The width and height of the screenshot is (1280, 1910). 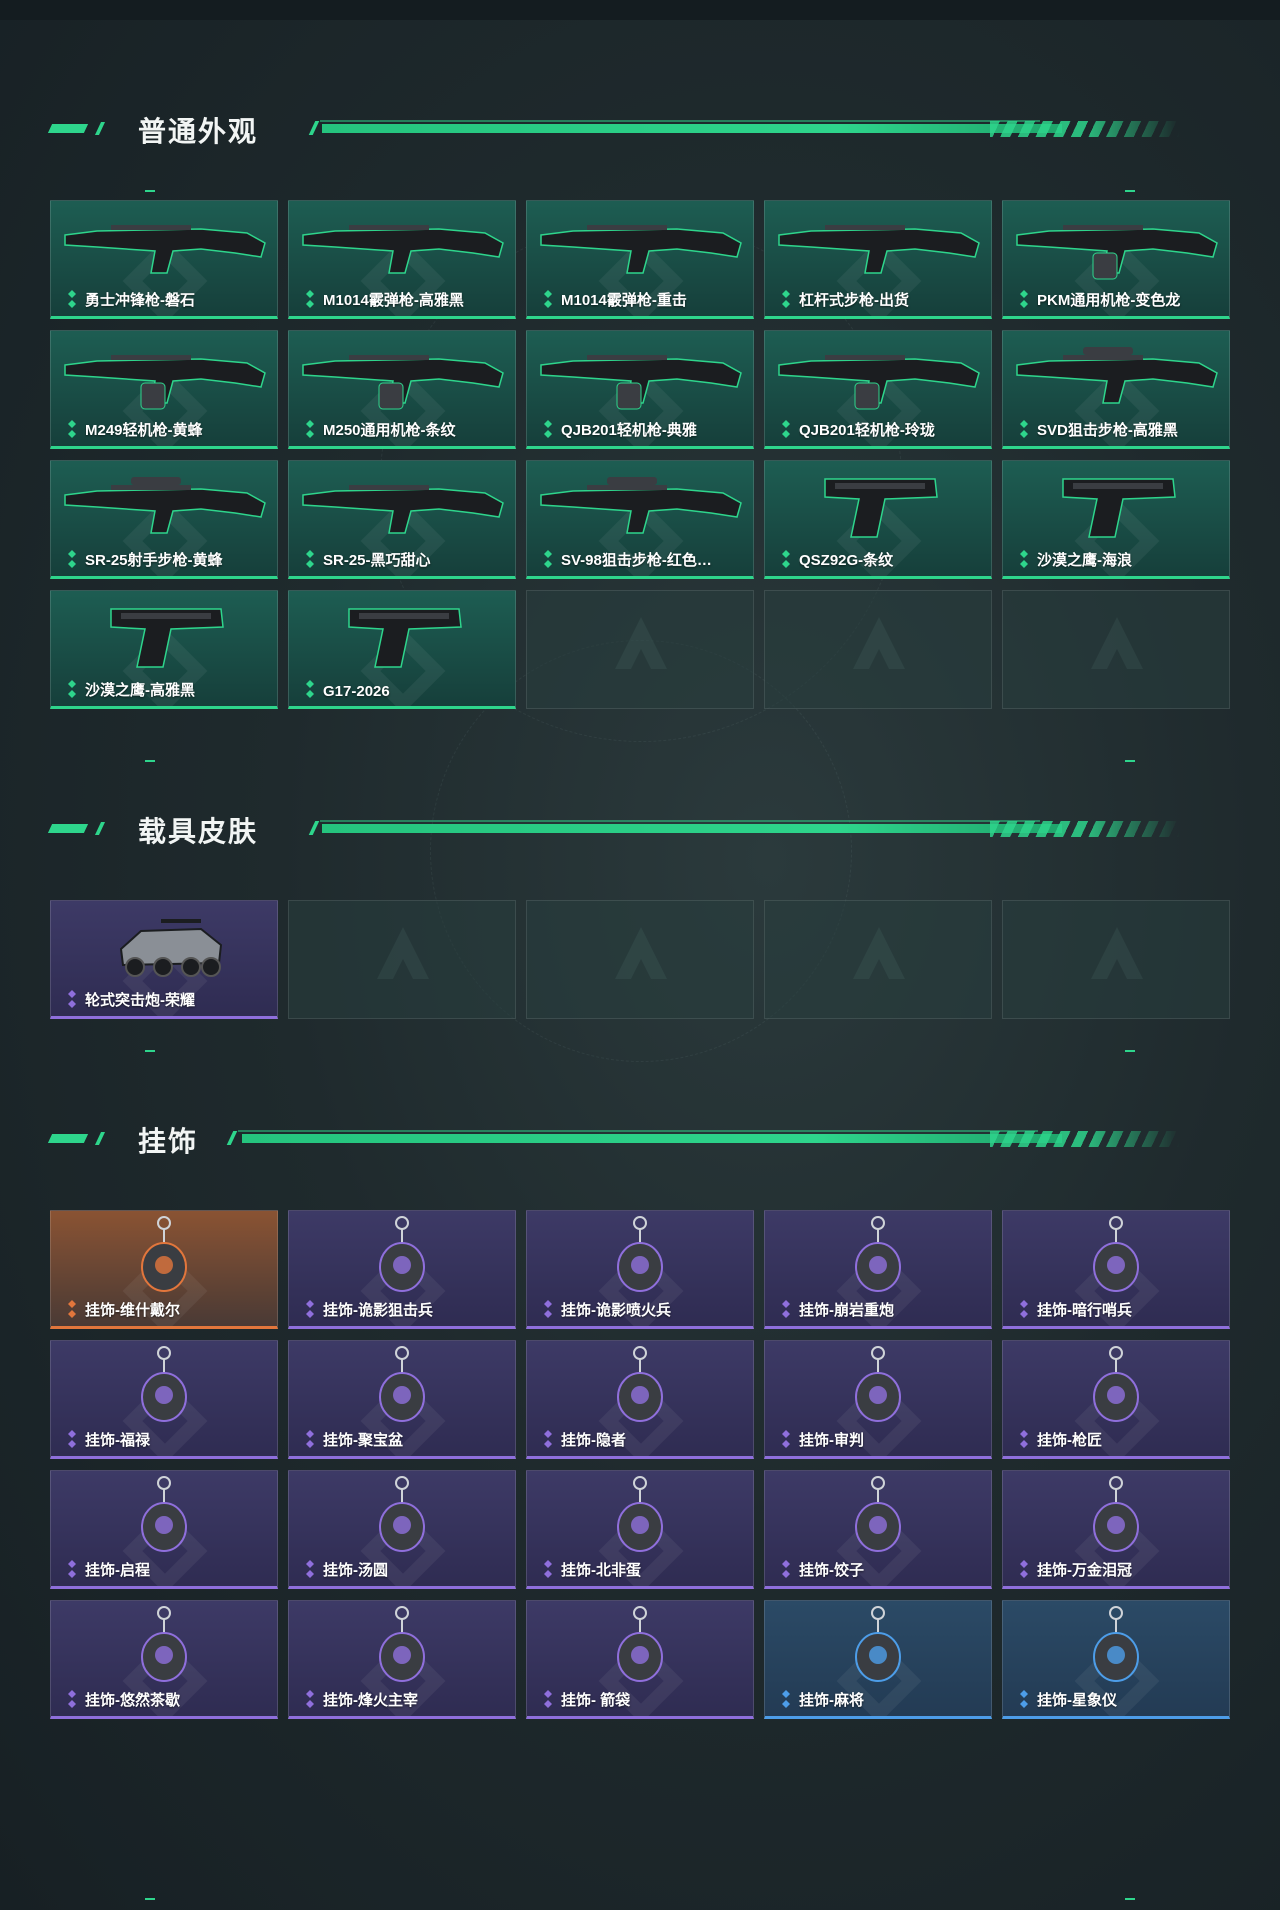 What do you see at coordinates (867, 430) in the screenshot?
I see `item-label: QJB201轻机枪-玲珑` at bounding box center [867, 430].